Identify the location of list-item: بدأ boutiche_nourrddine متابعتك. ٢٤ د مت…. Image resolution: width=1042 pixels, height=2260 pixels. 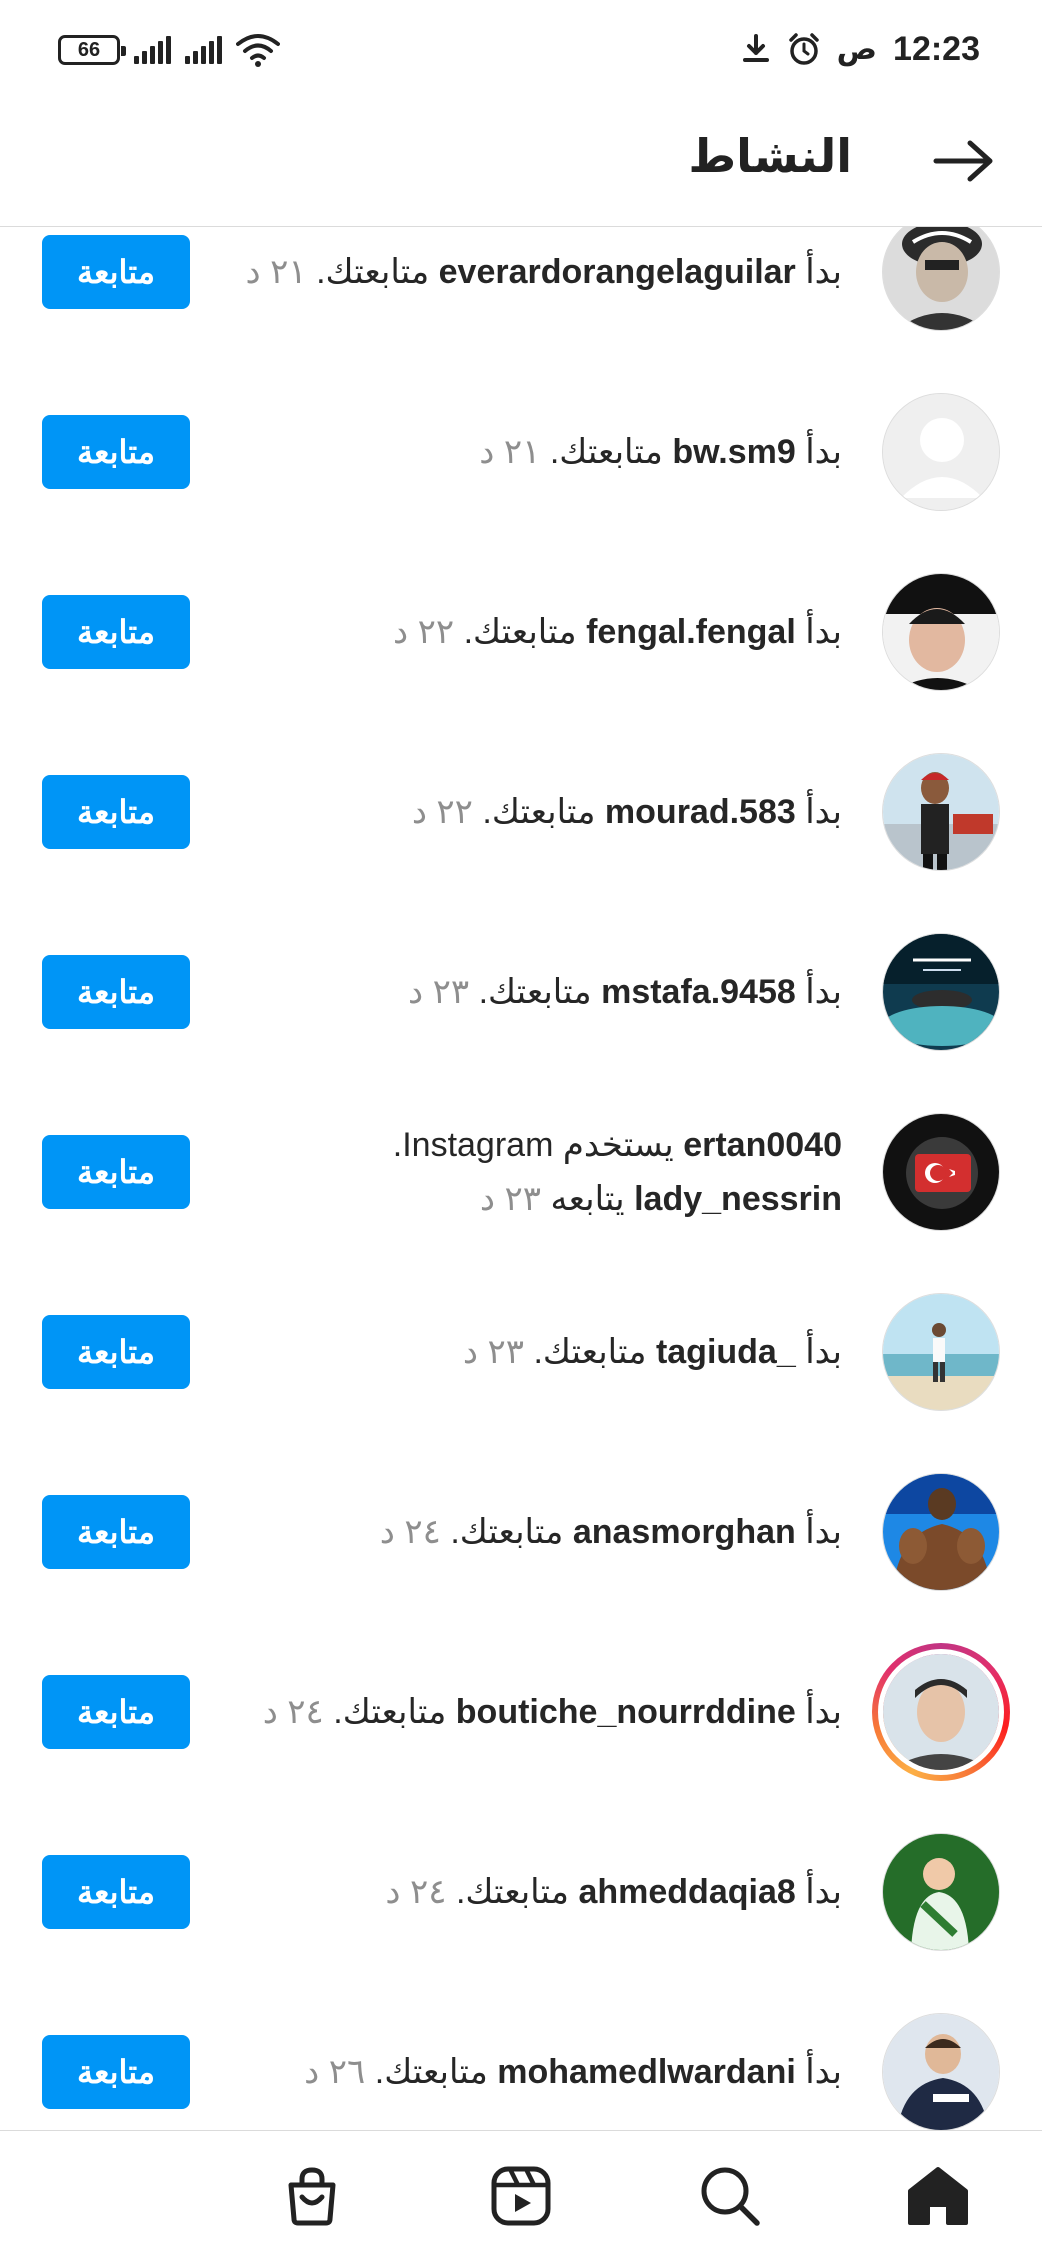
(521, 1712).